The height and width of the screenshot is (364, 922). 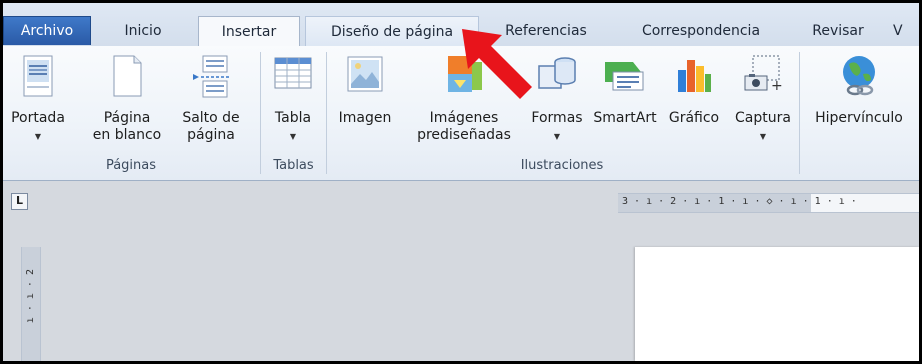 I want to click on imagenes-predisenadas-line1: Imágenes, so click(x=464, y=118).